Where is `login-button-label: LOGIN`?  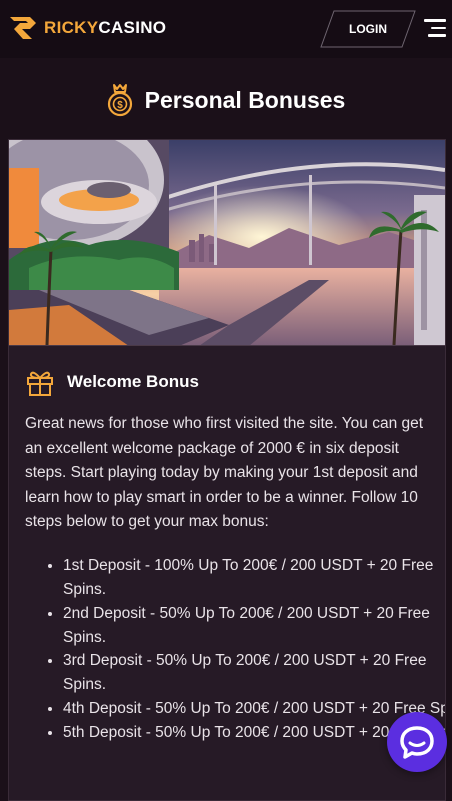 login-button-label: LOGIN is located at coordinates (368, 29).